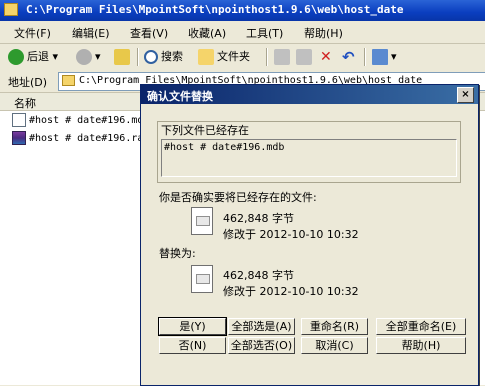 This screenshot has height=386, width=485. Describe the element at coordinates (421, 326) in the screenshot. I see `rename-all-button: 全部重命名(E)` at that location.